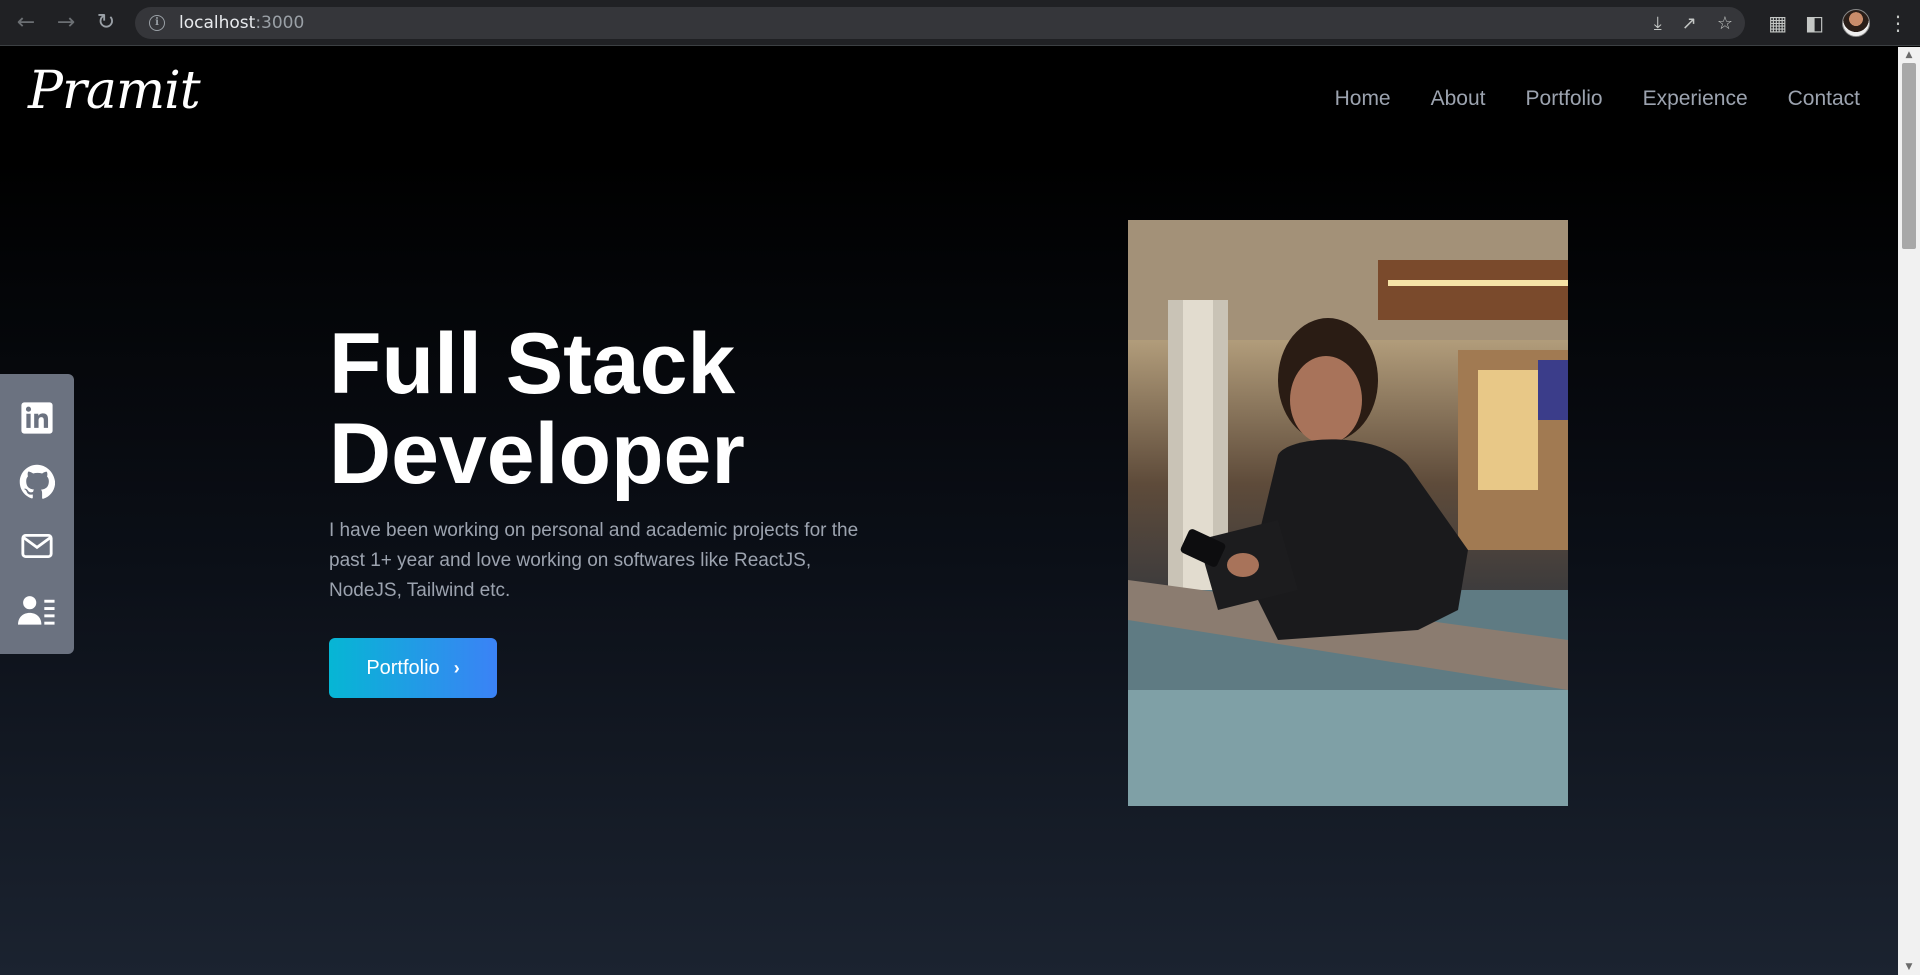 This screenshot has height=975, width=1920. I want to click on nav-contact: Contact, so click(1824, 99).